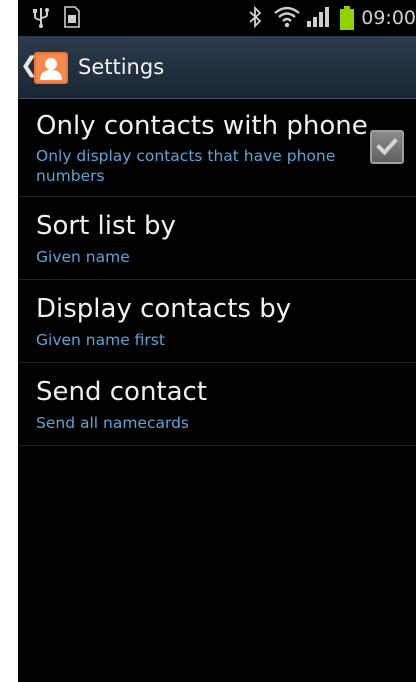 Image resolution: width=416 pixels, height=682 pixels. What do you see at coordinates (388, 18) in the screenshot?
I see `status-time: 09:00` at bounding box center [388, 18].